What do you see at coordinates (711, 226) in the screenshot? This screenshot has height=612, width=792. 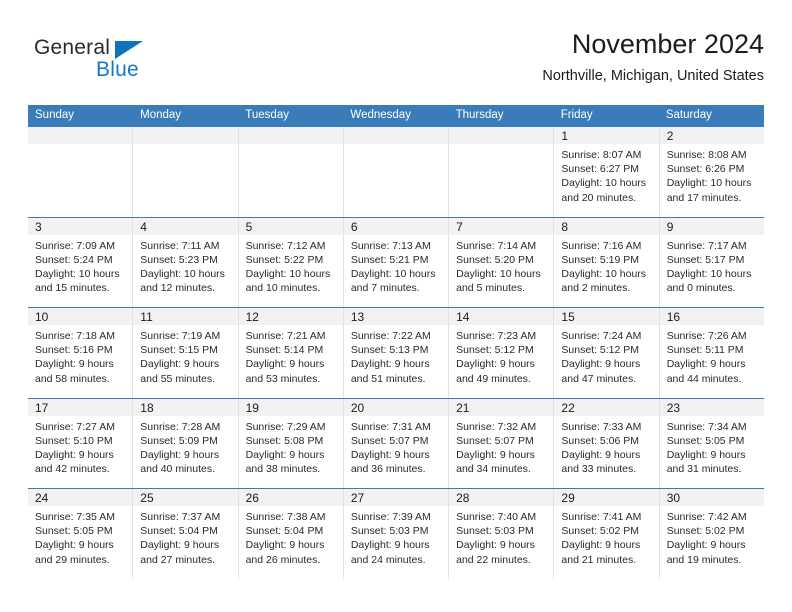 I see `day-number-band: 9` at bounding box center [711, 226].